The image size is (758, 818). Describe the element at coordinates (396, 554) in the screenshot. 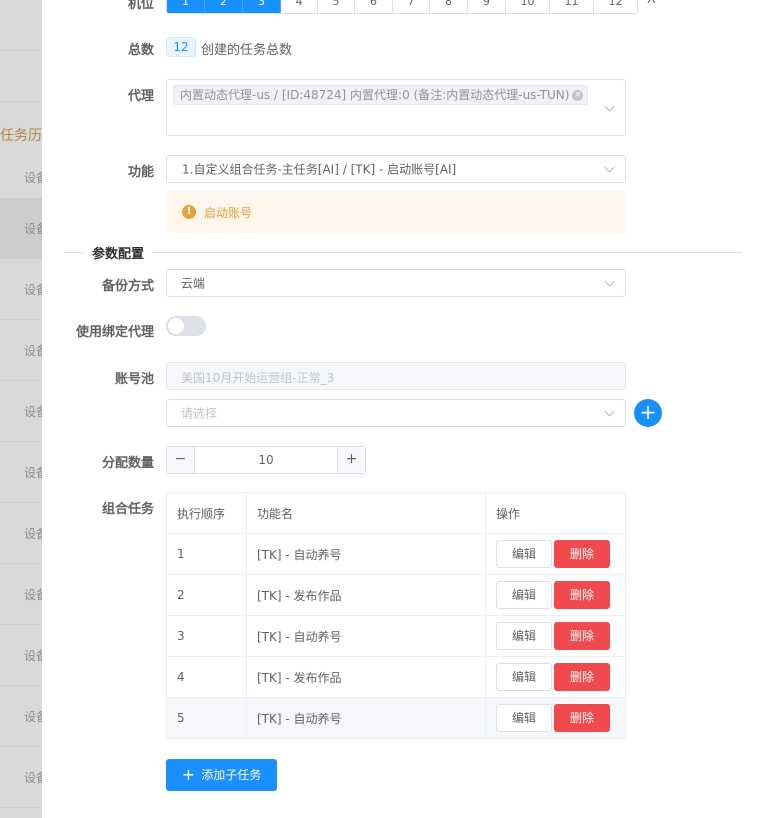

I see `table-row: 1 [TK] - 自动养号 编辑 删除` at that location.